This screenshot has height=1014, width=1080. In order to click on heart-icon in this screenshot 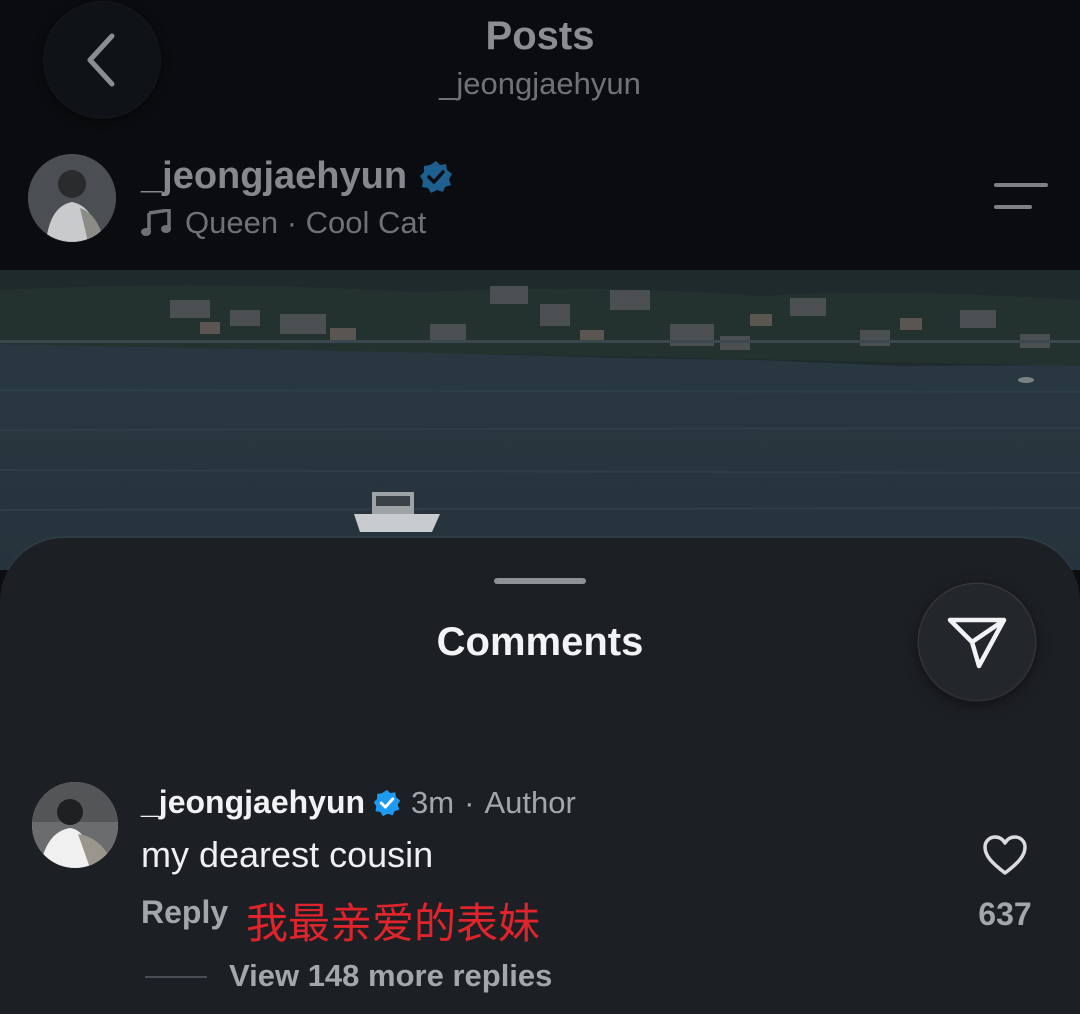, I will do `click(1005, 855)`.